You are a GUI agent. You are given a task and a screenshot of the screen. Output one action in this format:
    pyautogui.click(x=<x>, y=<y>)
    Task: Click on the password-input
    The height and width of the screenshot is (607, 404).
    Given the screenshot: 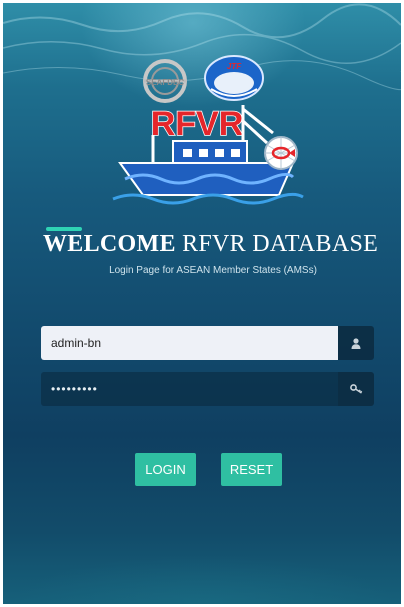 What is the action you would take?
    pyautogui.click(x=189, y=389)
    